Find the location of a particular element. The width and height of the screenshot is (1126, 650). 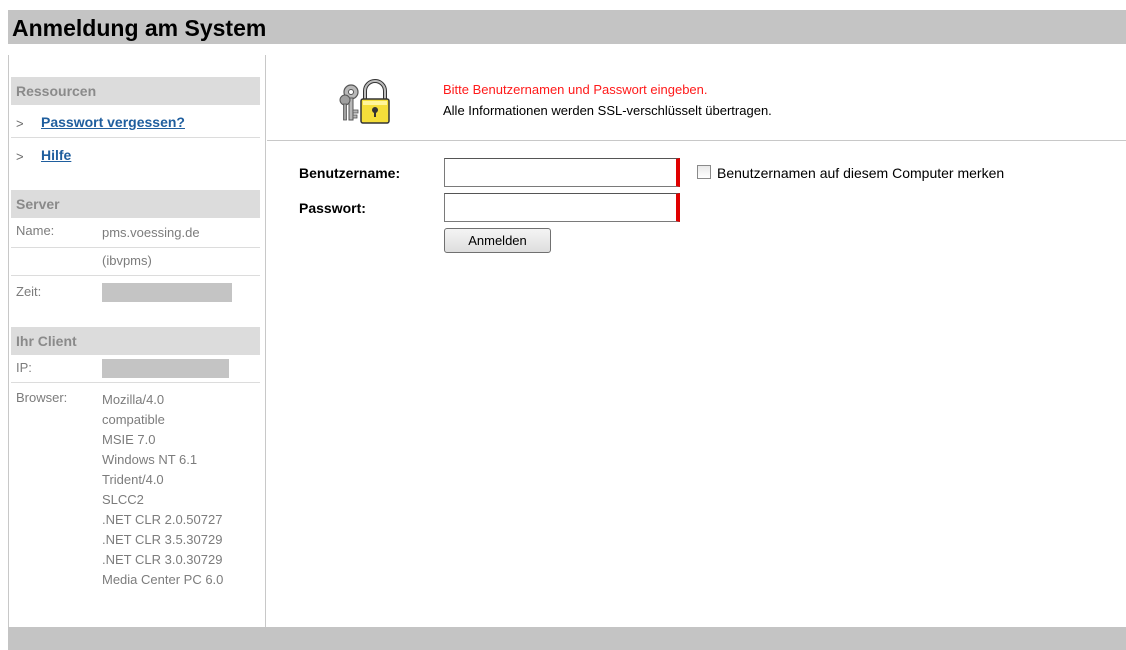

client-ip-redacted is located at coordinates (165, 368).